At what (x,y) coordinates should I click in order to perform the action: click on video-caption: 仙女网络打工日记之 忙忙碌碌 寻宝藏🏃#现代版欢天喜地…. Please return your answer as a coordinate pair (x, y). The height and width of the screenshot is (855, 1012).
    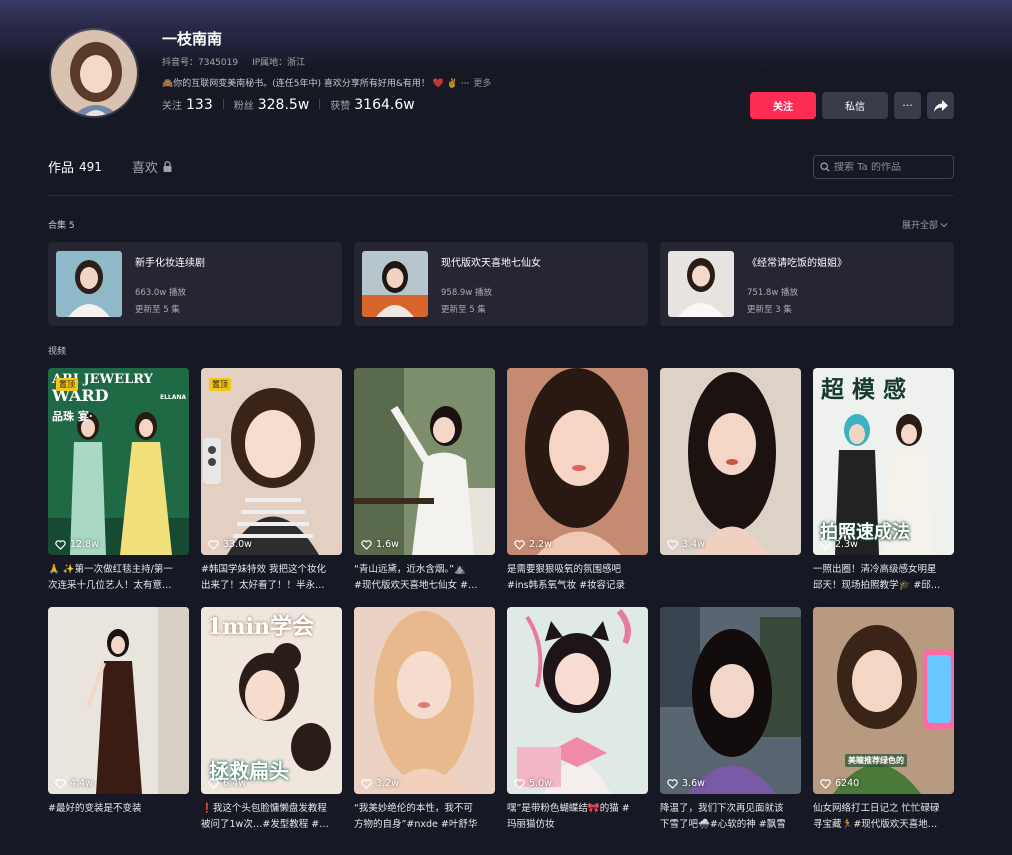
    Looking at the image, I should click on (876, 816).